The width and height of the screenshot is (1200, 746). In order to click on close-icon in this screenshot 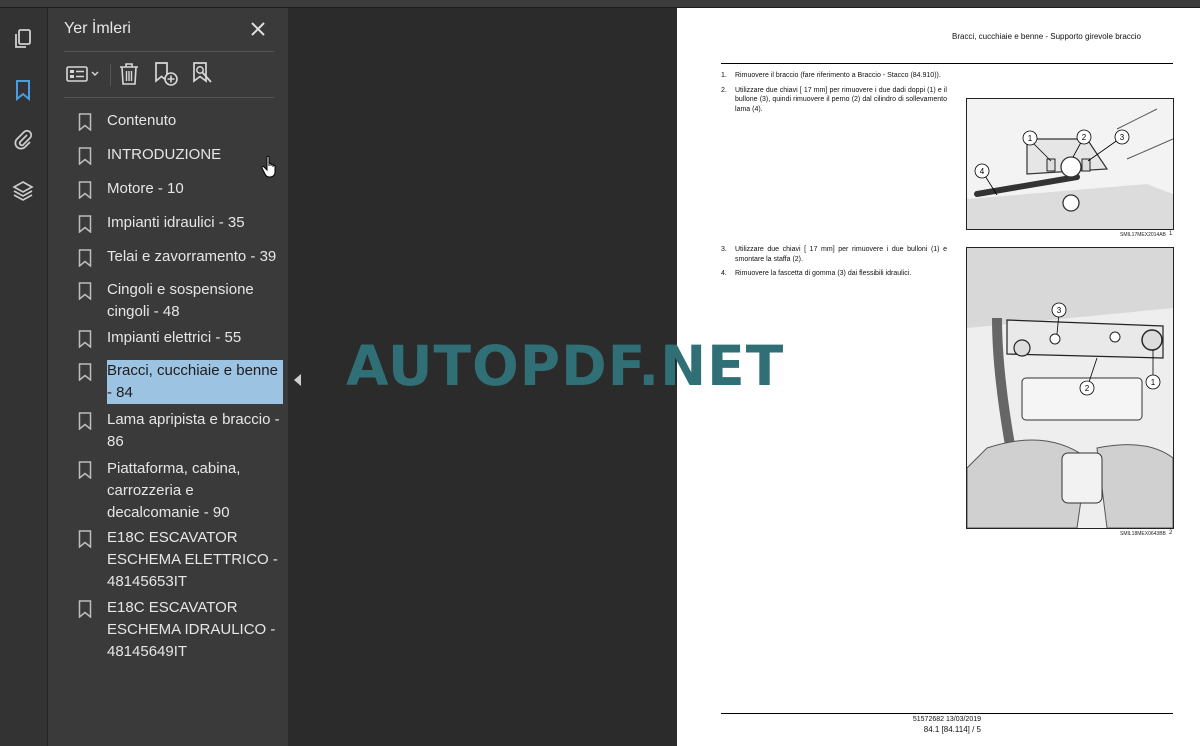, I will do `click(258, 29)`.